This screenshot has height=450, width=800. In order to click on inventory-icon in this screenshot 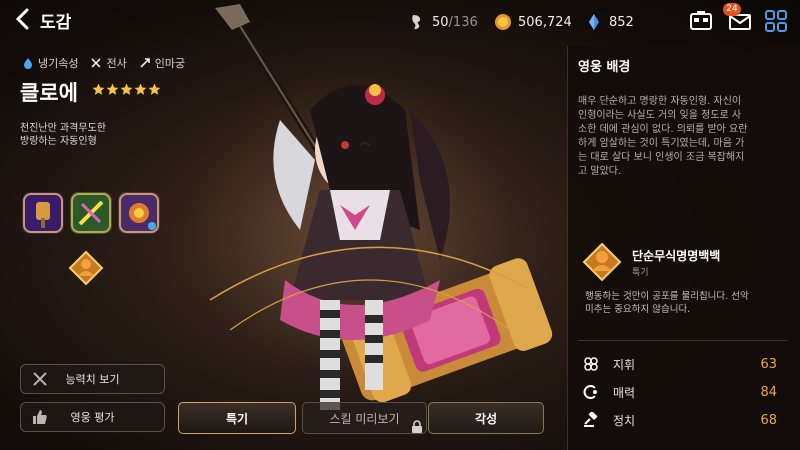, I will do `click(701, 20)`.